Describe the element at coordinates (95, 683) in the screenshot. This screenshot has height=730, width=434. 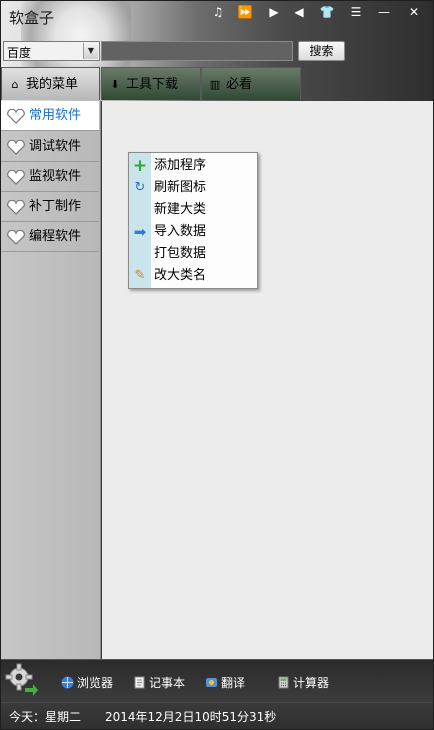
I see `tool-label: 浏览器` at that location.